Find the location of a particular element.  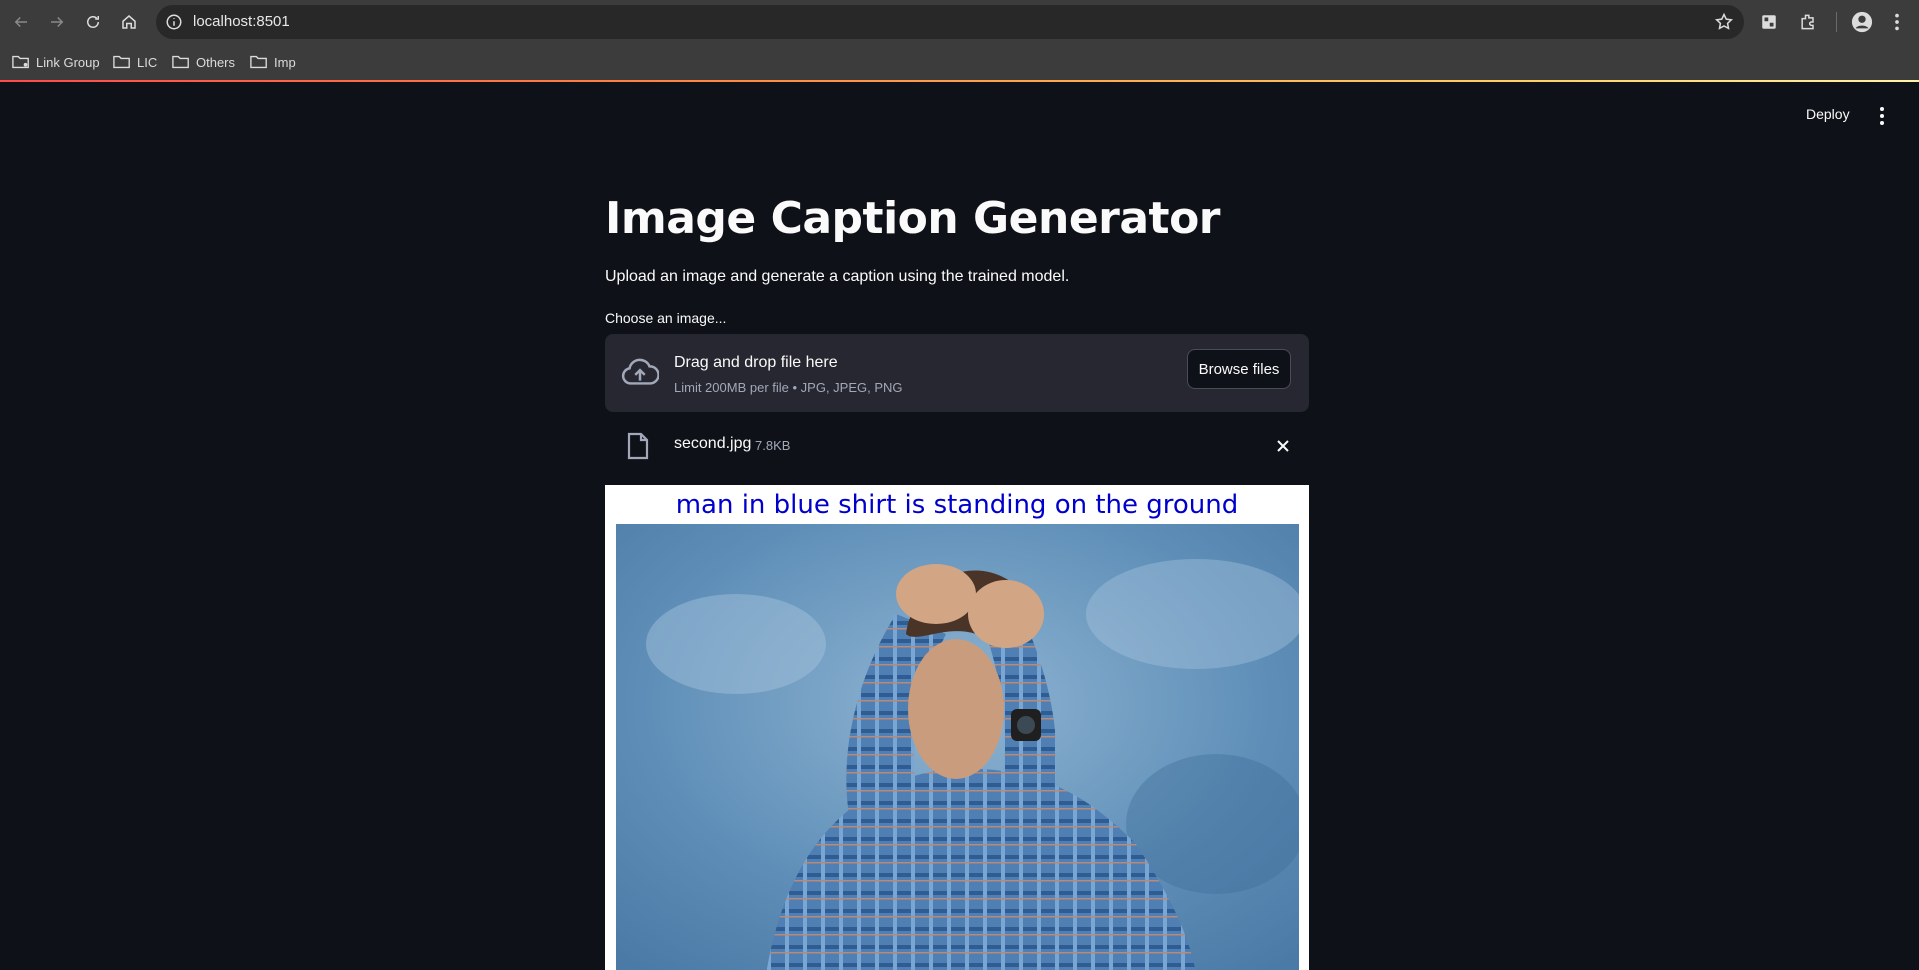

uploaded-file-row: second.jpg 7.8KB is located at coordinates (957, 446).